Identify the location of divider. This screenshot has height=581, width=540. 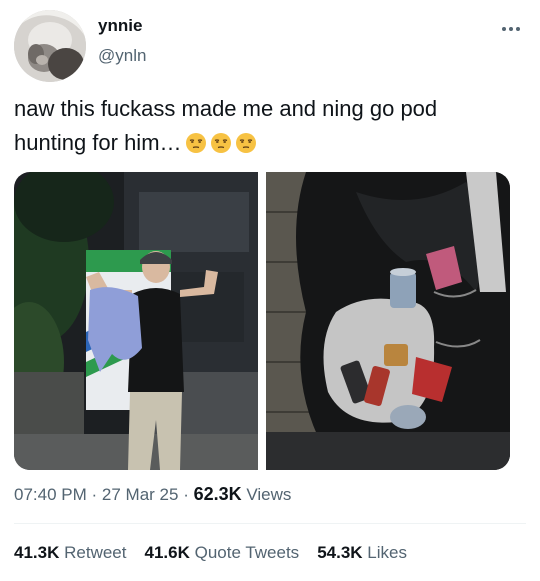
(270, 523).